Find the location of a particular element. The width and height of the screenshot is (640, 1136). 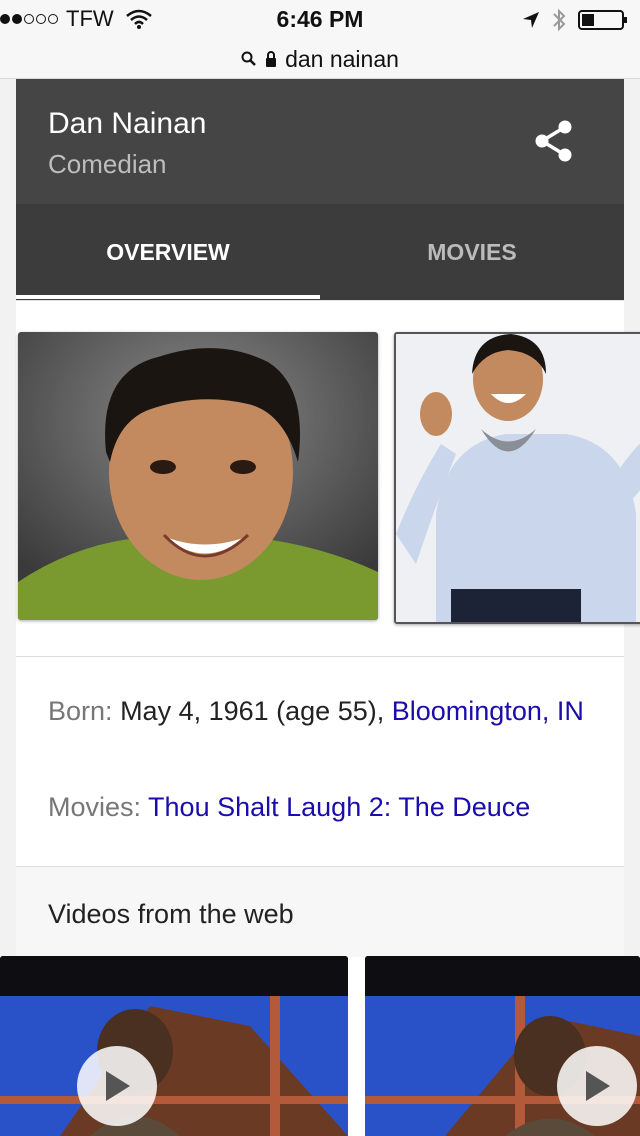

bluetooth-icon is located at coordinates (559, 20).